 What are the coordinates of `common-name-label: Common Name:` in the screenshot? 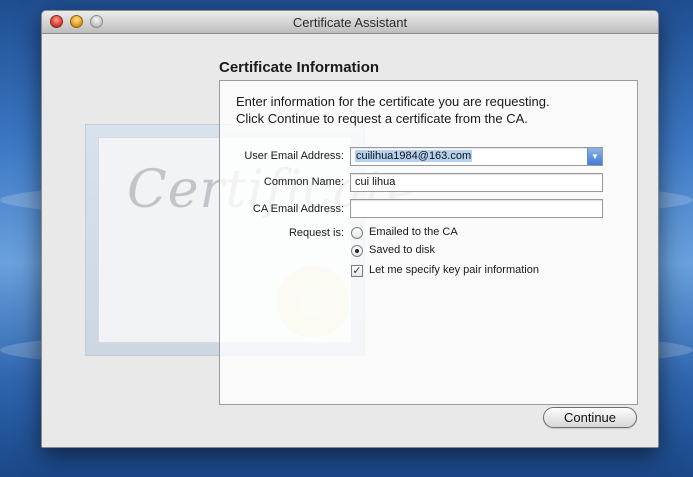 It's located at (303, 182).